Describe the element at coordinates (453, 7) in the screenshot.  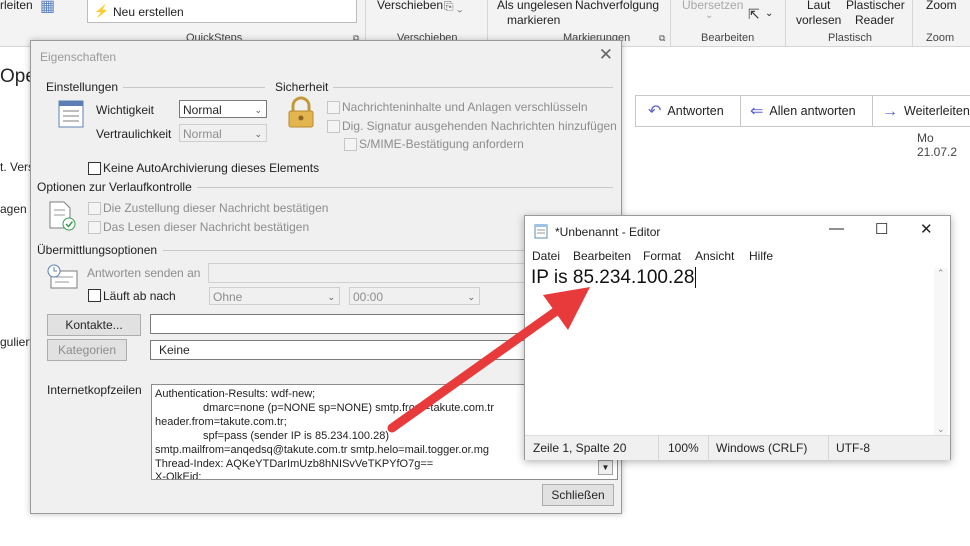
I see `rules-icon: ⎘ ⌄` at that location.